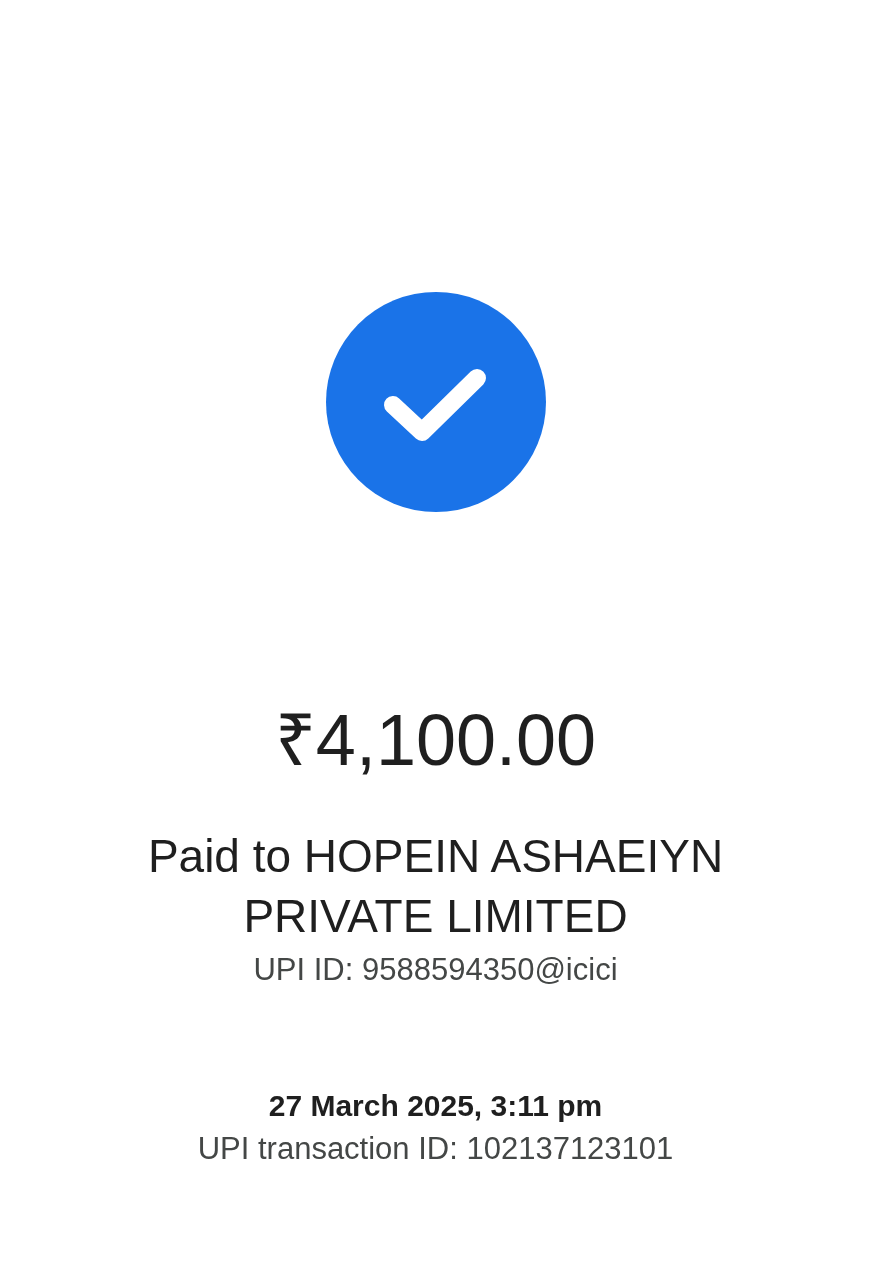 The width and height of the screenshot is (871, 1280). What do you see at coordinates (435, 1106) in the screenshot?
I see `date-time-text: 27 March 2025, 3:11 pm` at bounding box center [435, 1106].